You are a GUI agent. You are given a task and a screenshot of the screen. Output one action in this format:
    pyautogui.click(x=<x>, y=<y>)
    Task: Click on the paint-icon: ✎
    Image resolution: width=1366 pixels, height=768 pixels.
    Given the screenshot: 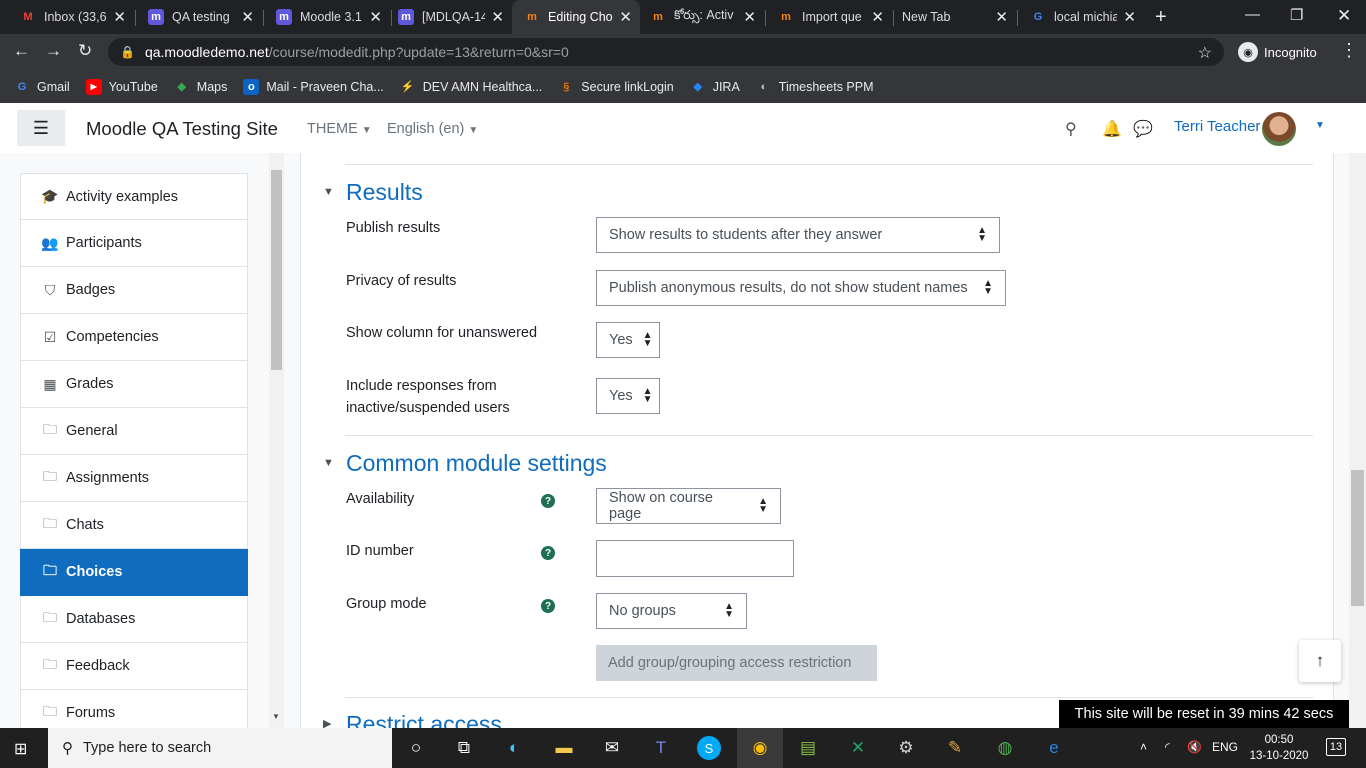 What is the action you would take?
    pyautogui.click(x=955, y=748)
    